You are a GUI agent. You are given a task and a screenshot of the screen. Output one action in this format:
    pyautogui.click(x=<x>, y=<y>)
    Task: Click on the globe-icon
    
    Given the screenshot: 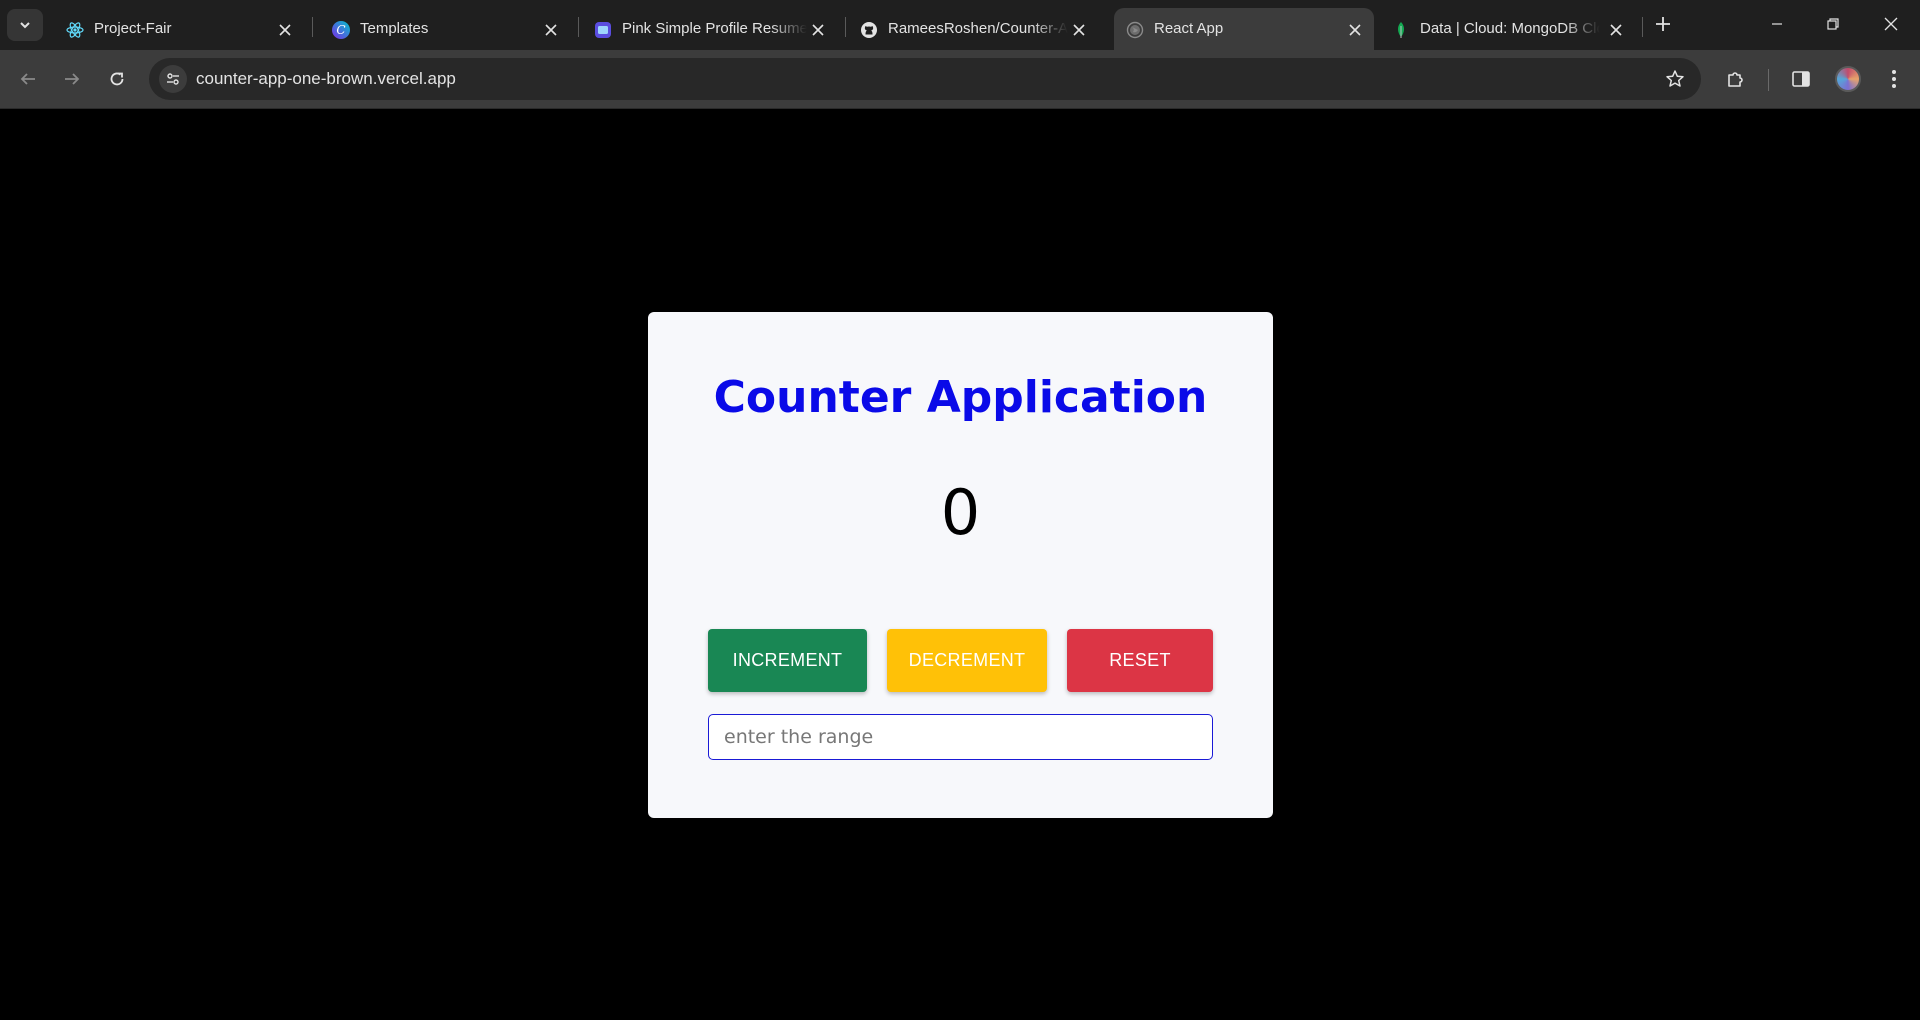 What is the action you would take?
    pyautogui.click(x=1135, y=30)
    